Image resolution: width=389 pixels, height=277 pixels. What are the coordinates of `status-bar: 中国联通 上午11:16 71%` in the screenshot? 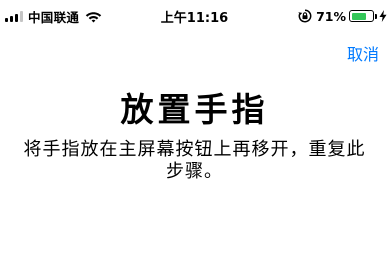 It's located at (194, 16).